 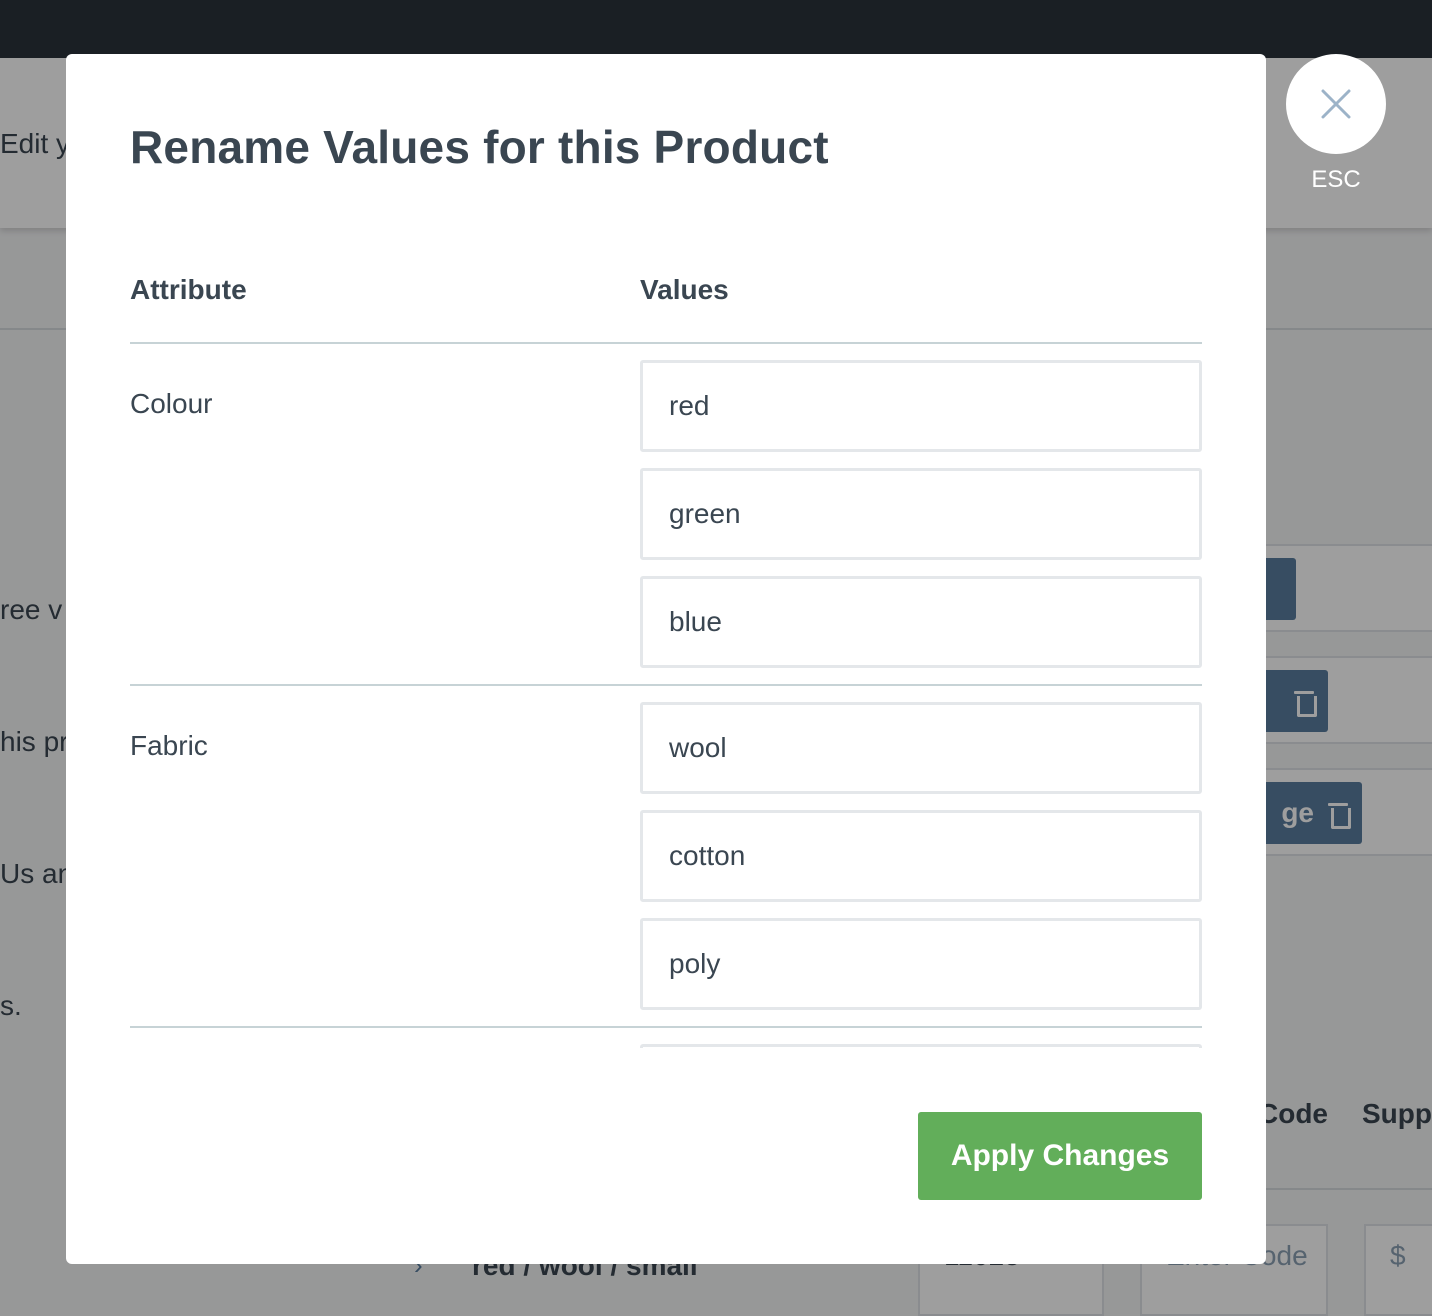 I want to click on attribute-name: Colour, so click(x=171, y=403).